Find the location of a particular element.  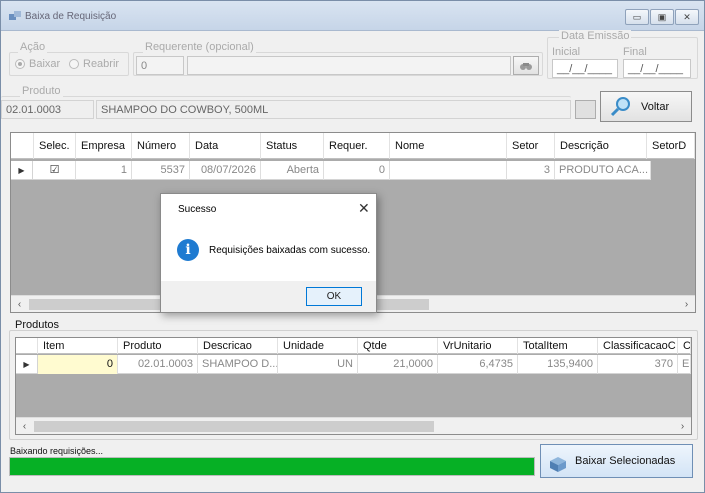

col-item: Item is located at coordinates (78, 346).